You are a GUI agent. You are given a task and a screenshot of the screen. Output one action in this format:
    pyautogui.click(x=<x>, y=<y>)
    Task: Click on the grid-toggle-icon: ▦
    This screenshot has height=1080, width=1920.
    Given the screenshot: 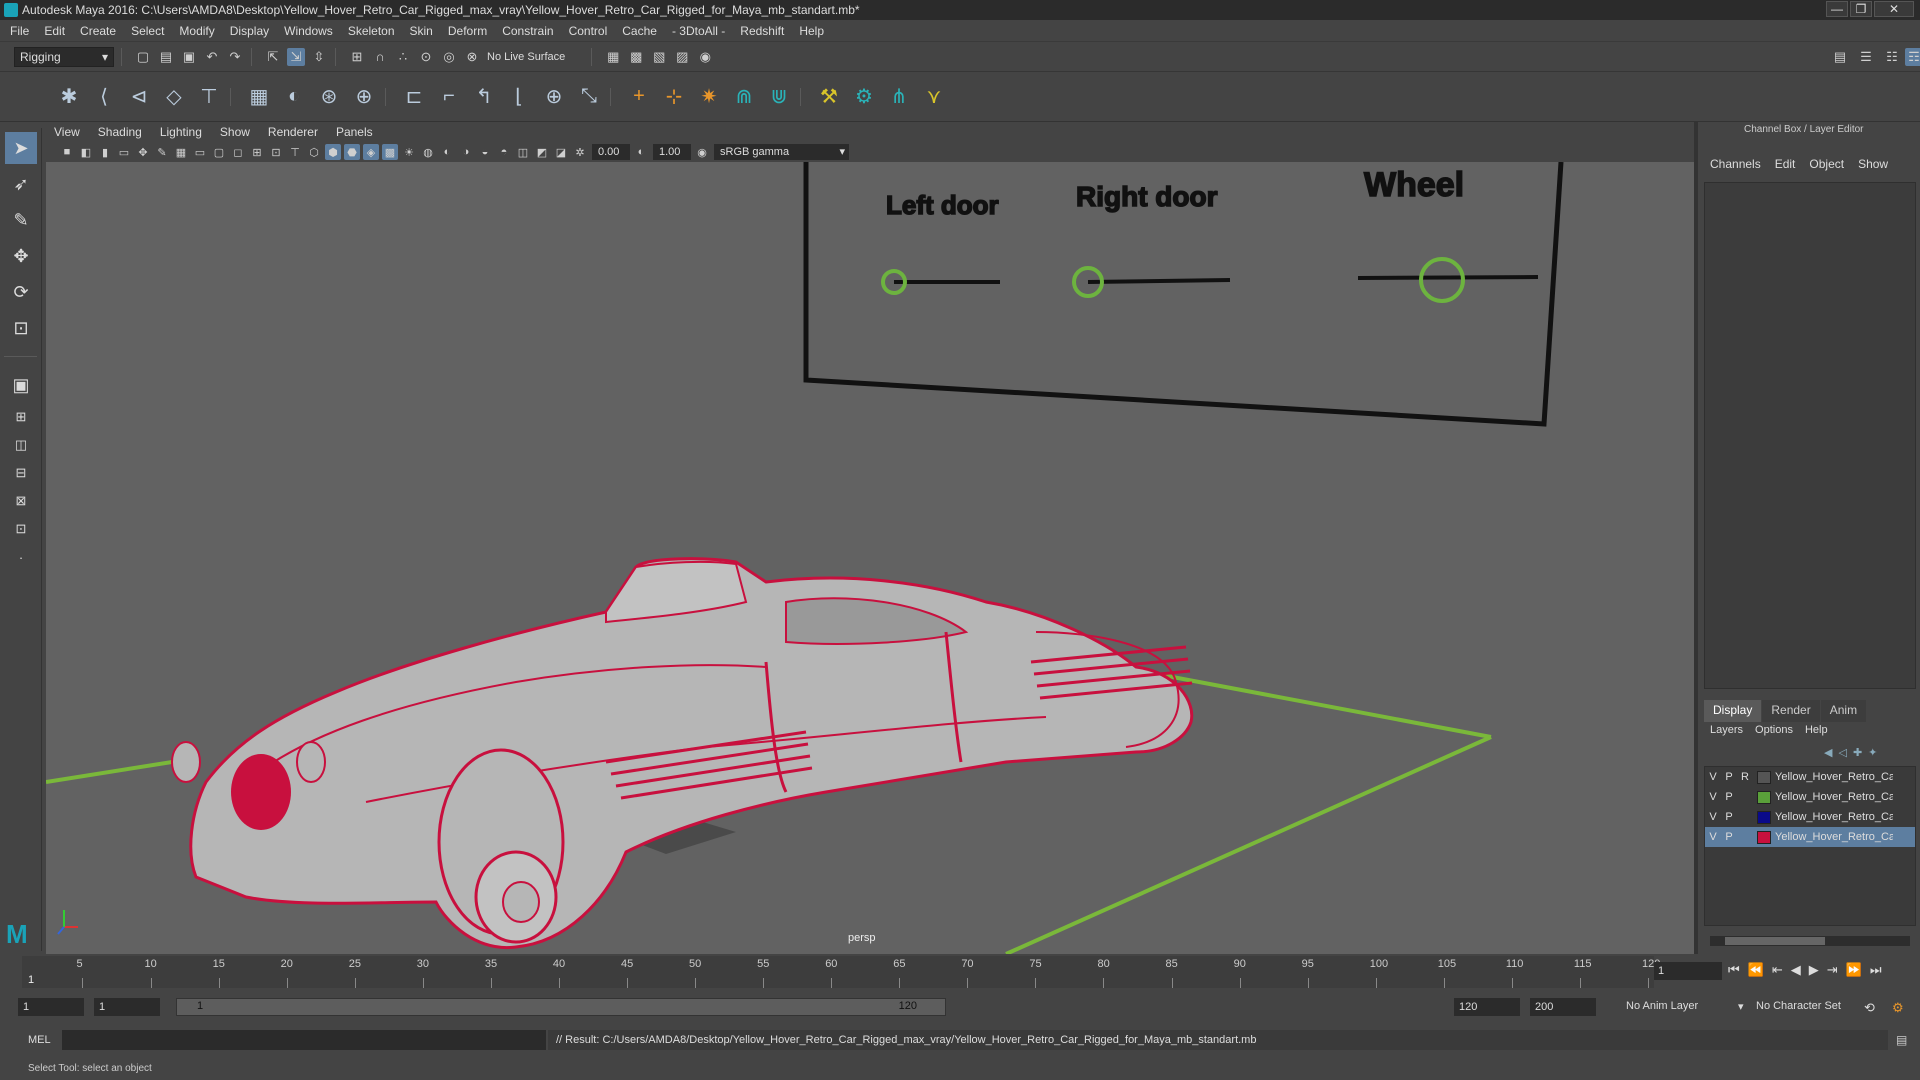 What is the action you would take?
    pyautogui.click(x=181, y=152)
    